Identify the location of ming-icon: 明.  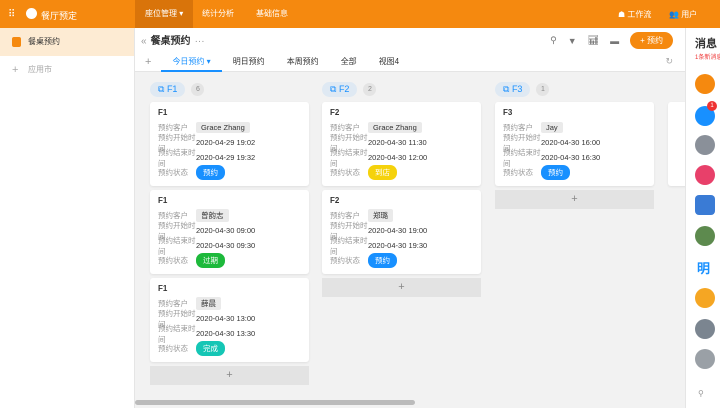
(703, 267).